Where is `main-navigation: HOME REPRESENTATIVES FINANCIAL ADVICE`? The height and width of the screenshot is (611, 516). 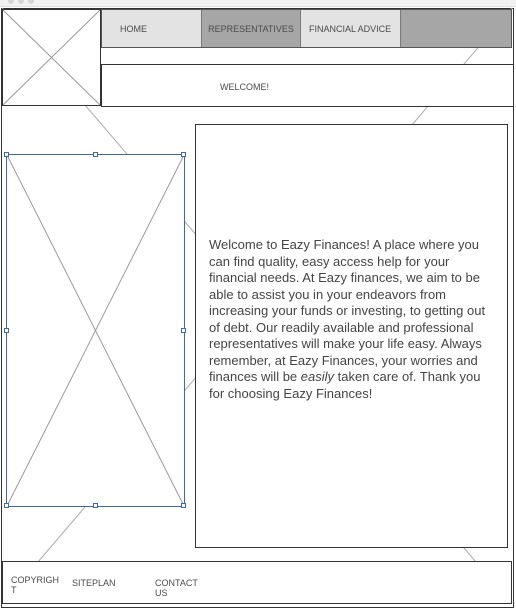 main-navigation: HOME REPRESENTATIVES FINANCIAL ADVICE is located at coordinates (306, 28).